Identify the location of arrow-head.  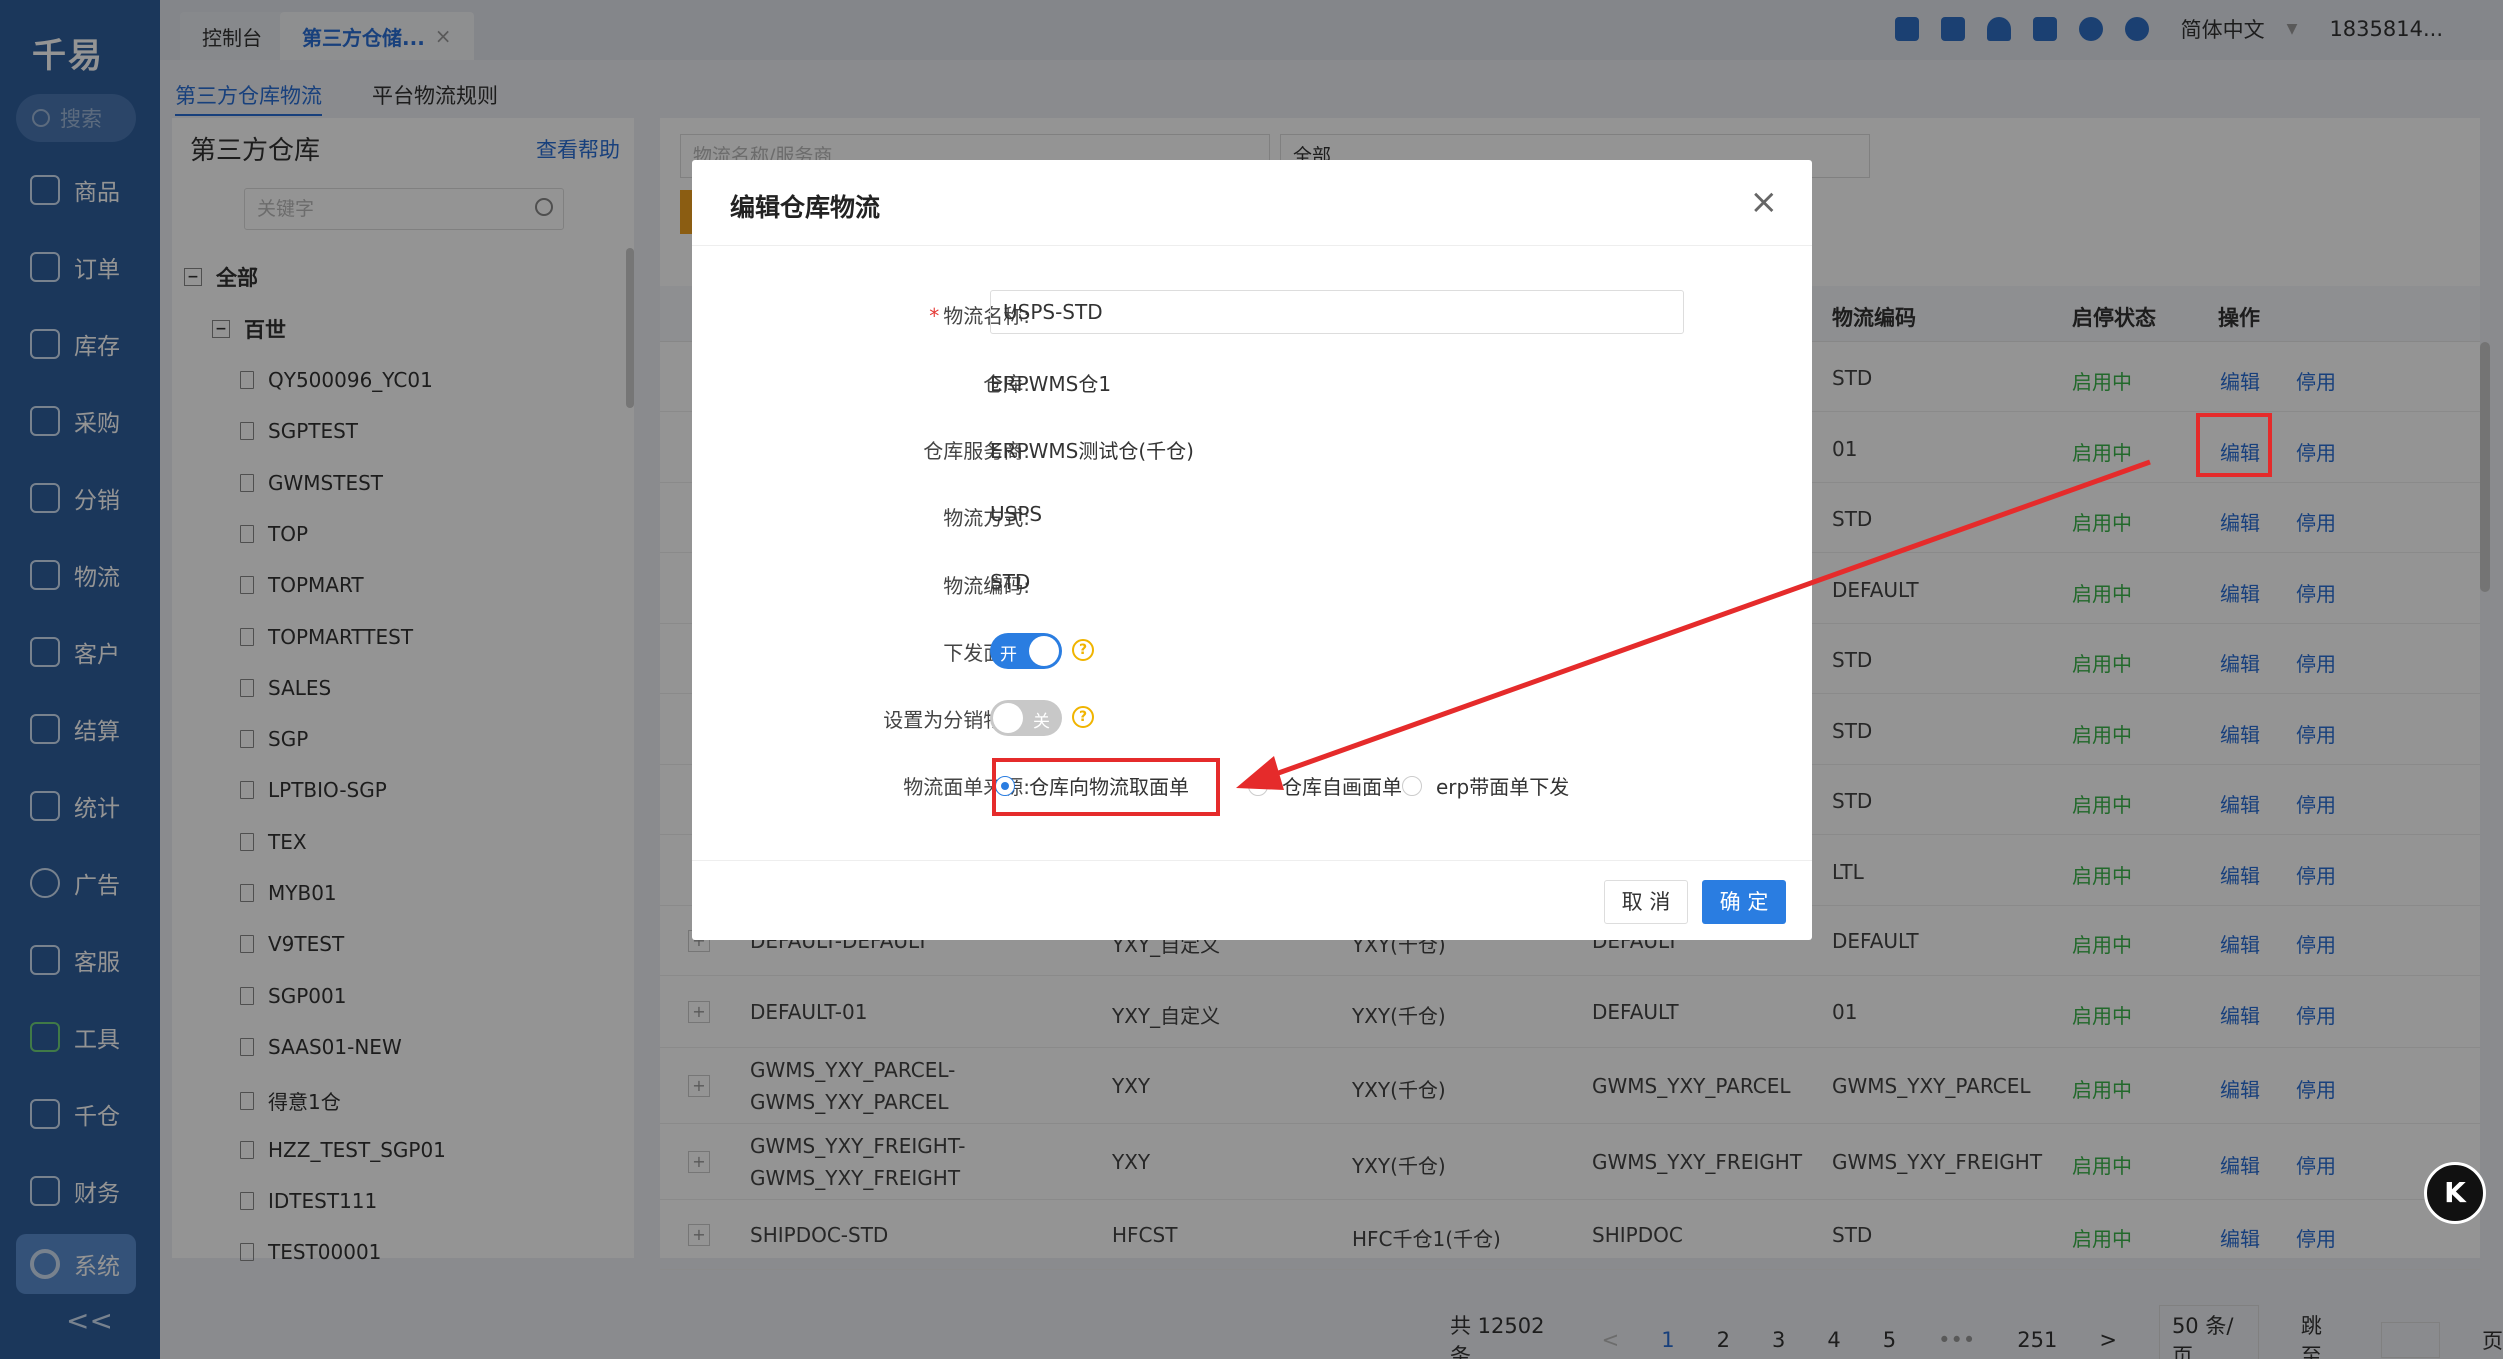
(1260, 773).